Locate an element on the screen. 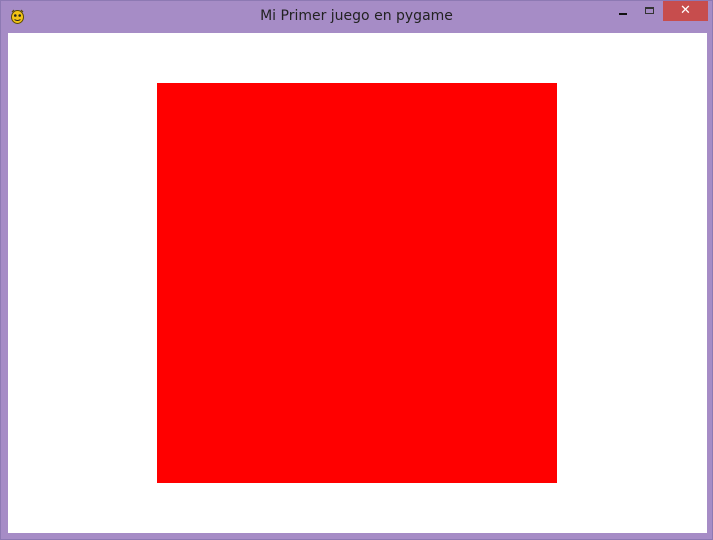 Image resolution: width=713 pixels, height=540 pixels. maximize-button is located at coordinates (648, 11).